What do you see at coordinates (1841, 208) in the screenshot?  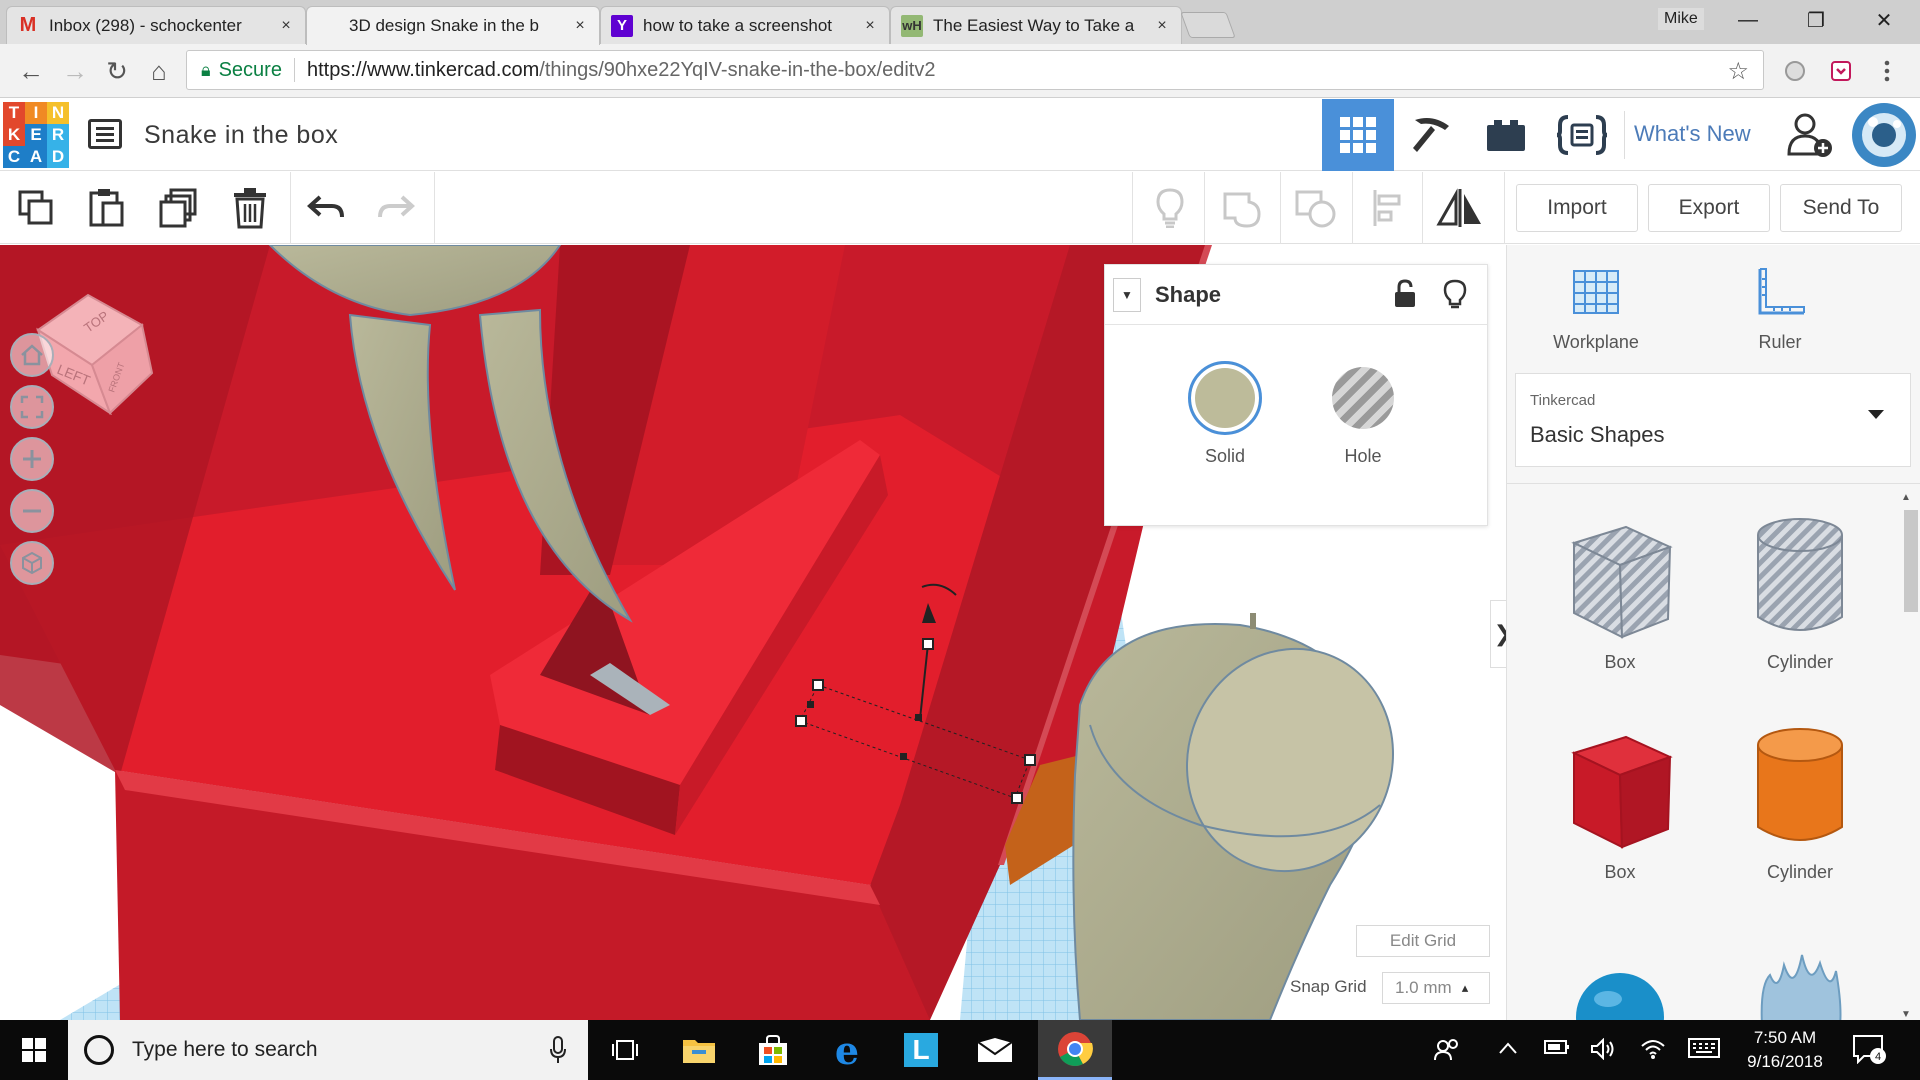 I see `send-to-button: Send To` at bounding box center [1841, 208].